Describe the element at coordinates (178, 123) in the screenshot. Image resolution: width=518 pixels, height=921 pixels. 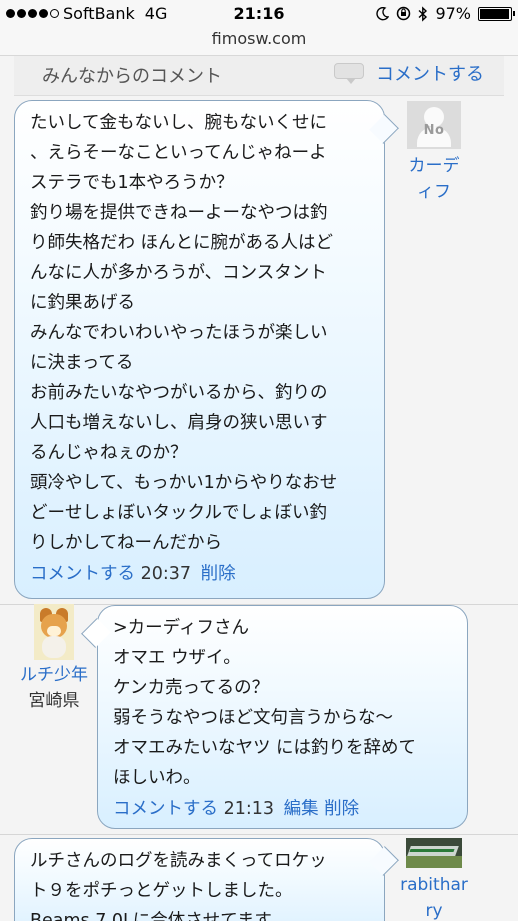
I see `comment-line: たいして金もないし、腕もないくせに` at that location.